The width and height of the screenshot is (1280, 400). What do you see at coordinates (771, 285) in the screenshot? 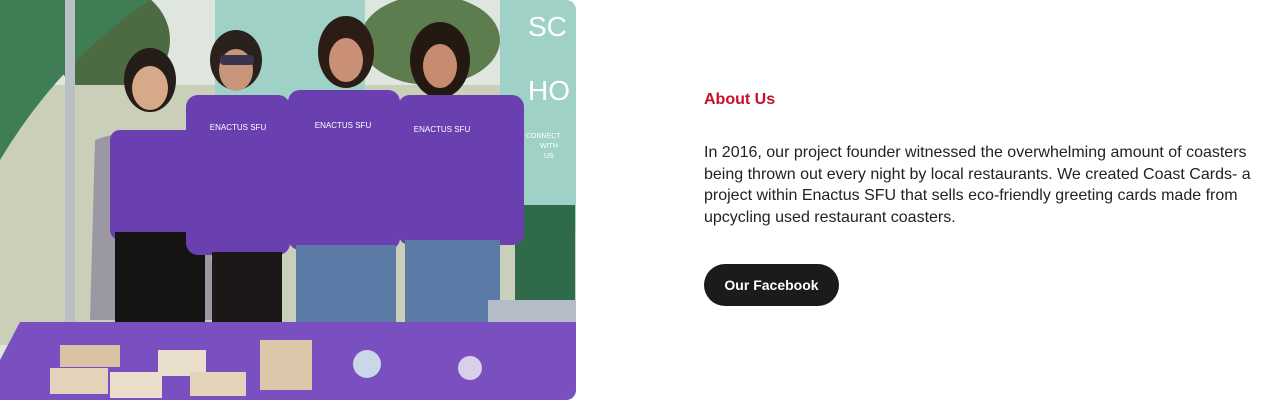
I see `facebook-button: Our Facebook` at bounding box center [771, 285].